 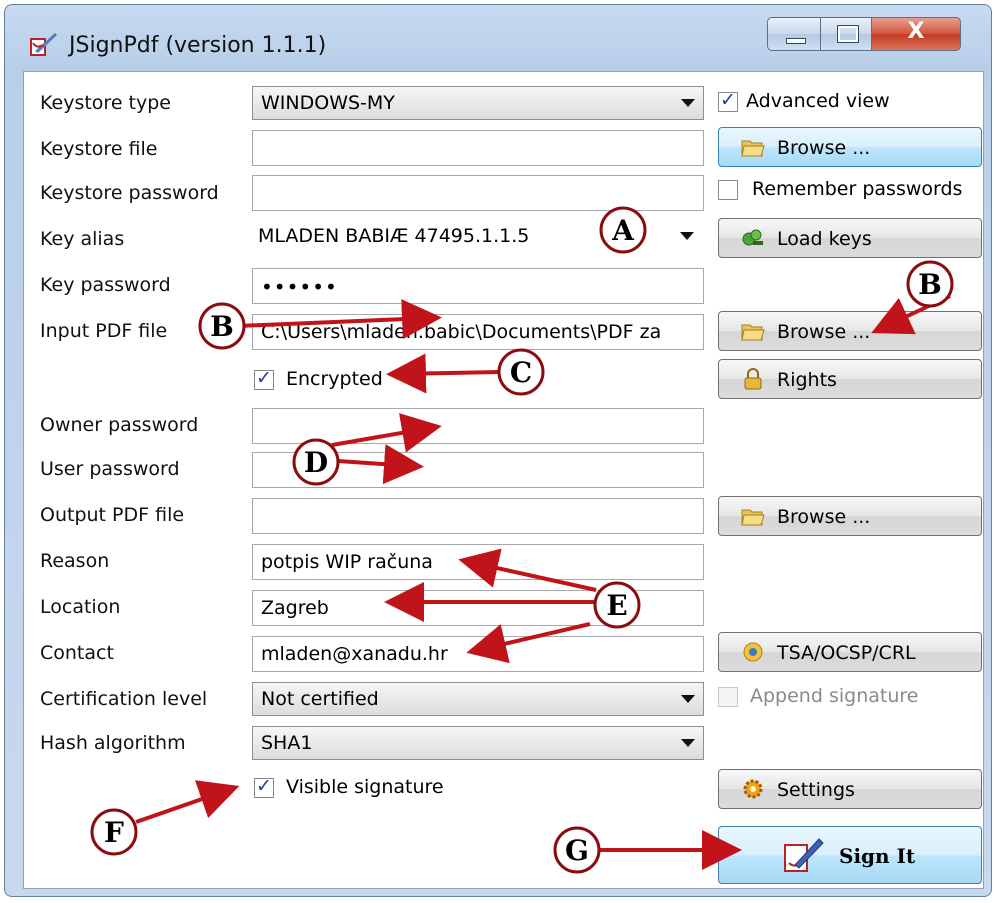 I want to click on settings-button: Settings, so click(x=850, y=789).